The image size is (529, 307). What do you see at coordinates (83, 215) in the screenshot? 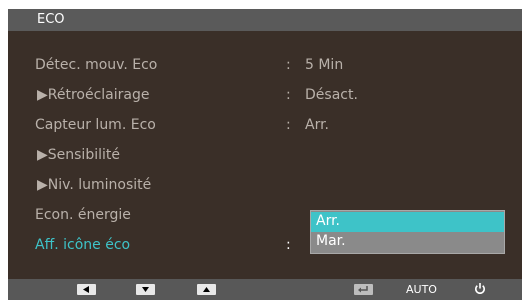
I see `menu-item-label: Econ. énergie` at bounding box center [83, 215].